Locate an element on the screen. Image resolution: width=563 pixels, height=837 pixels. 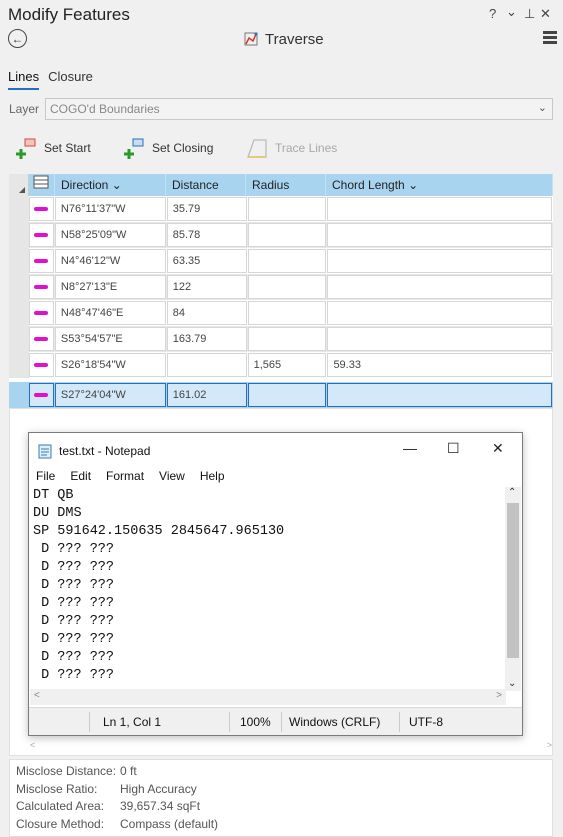
hamburger-menu-icon is located at coordinates (550, 38).